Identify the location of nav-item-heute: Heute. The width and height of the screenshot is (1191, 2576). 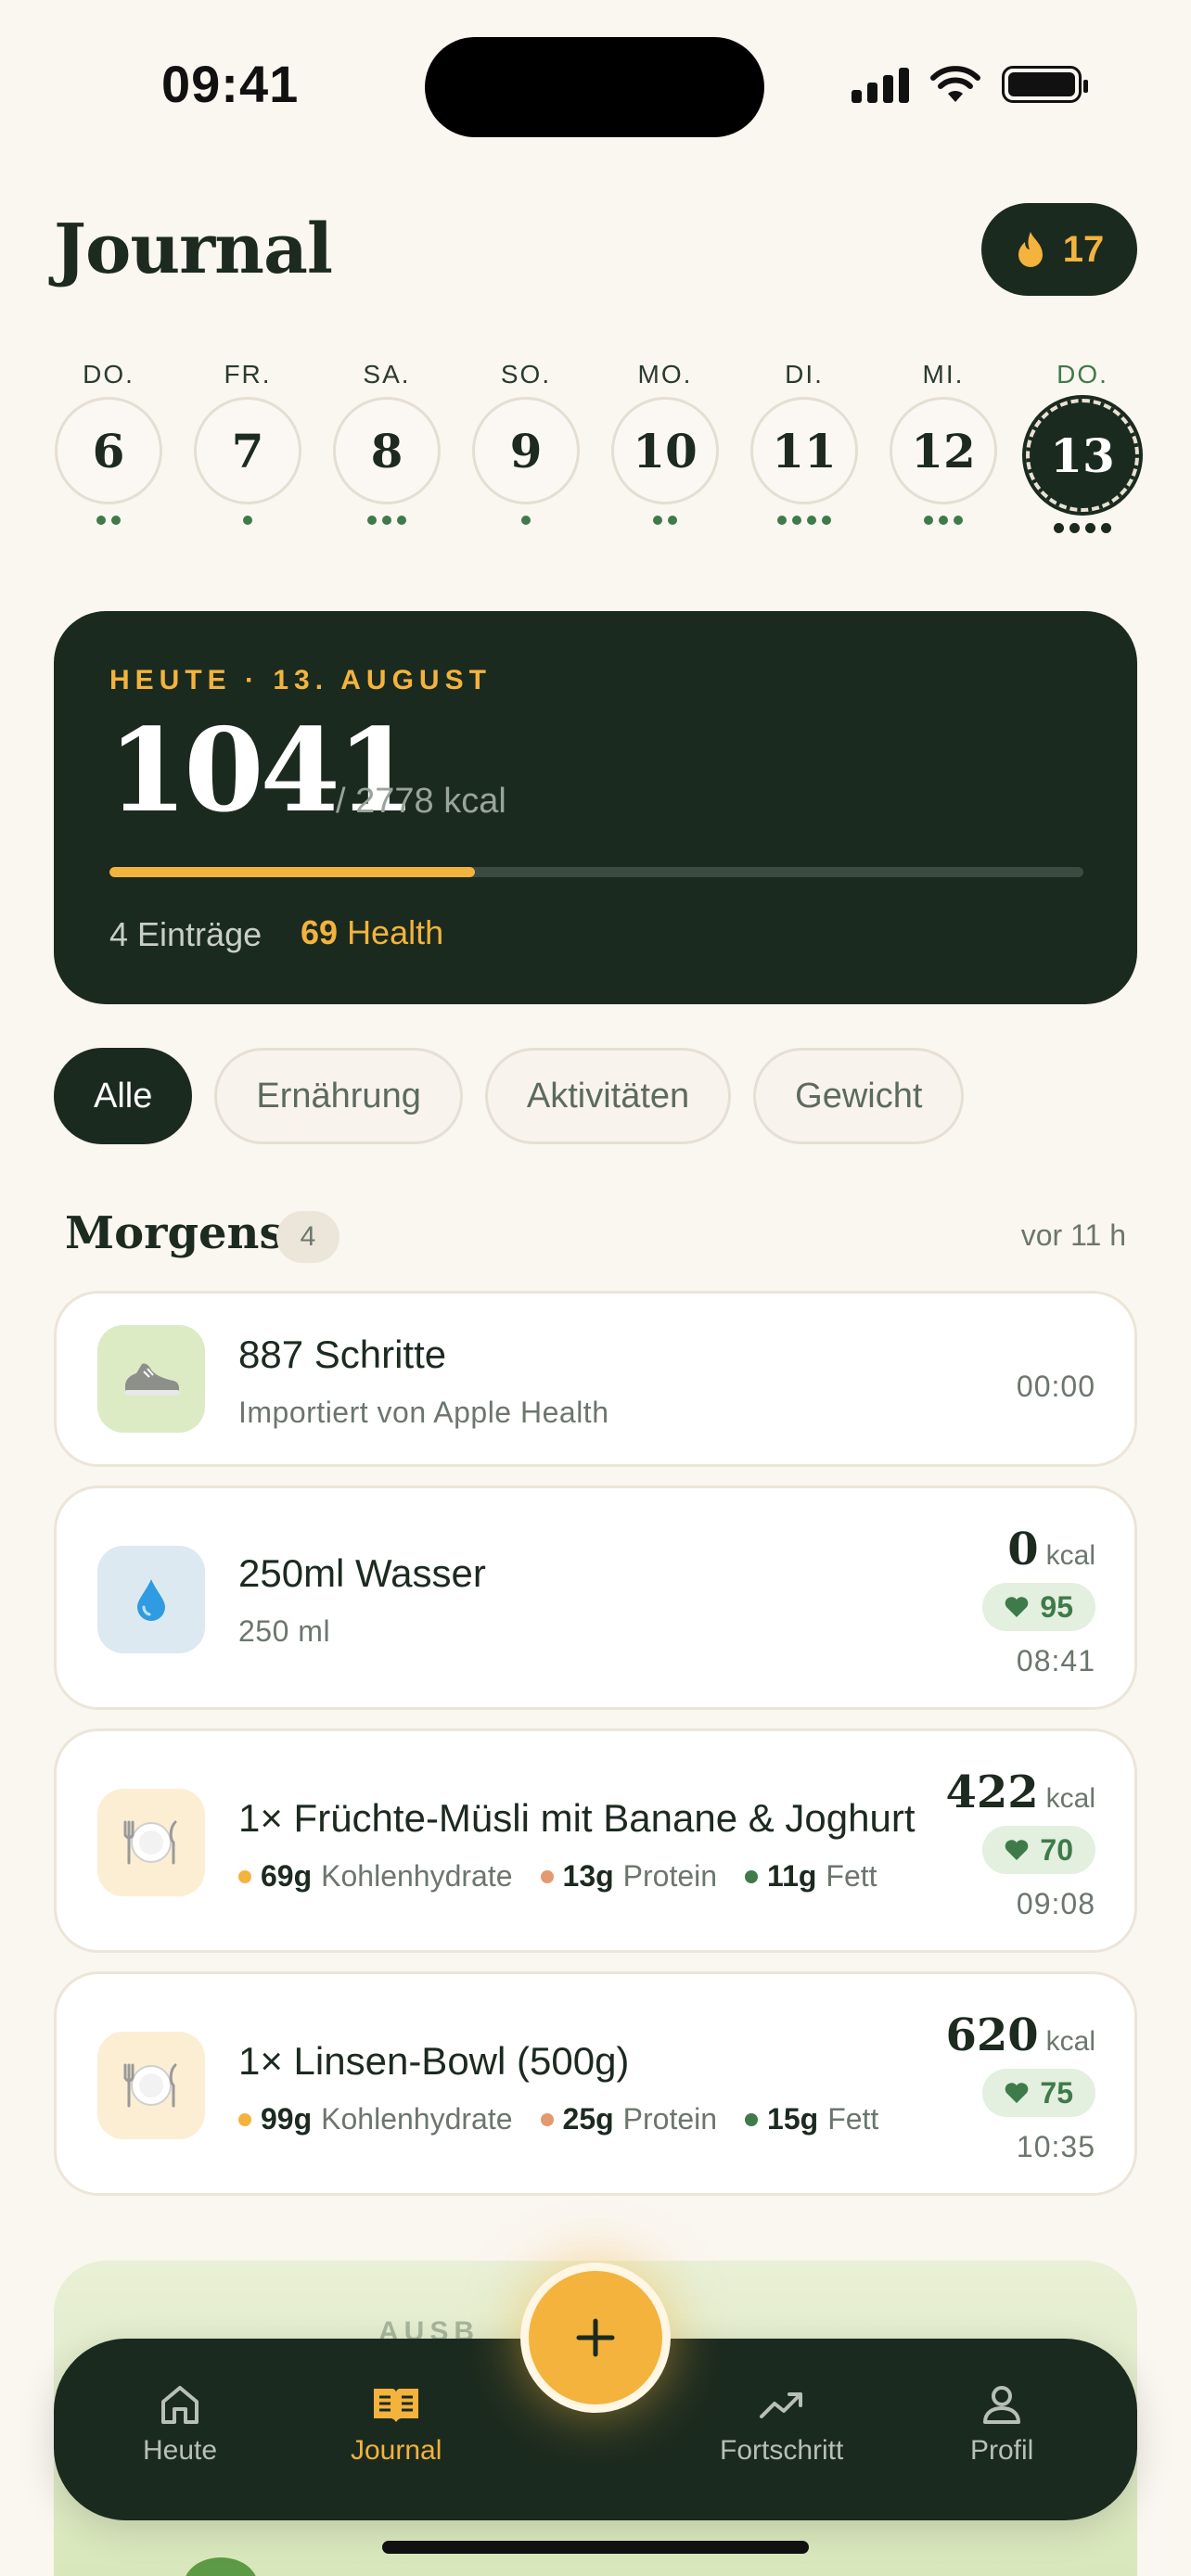
(180, 2425).